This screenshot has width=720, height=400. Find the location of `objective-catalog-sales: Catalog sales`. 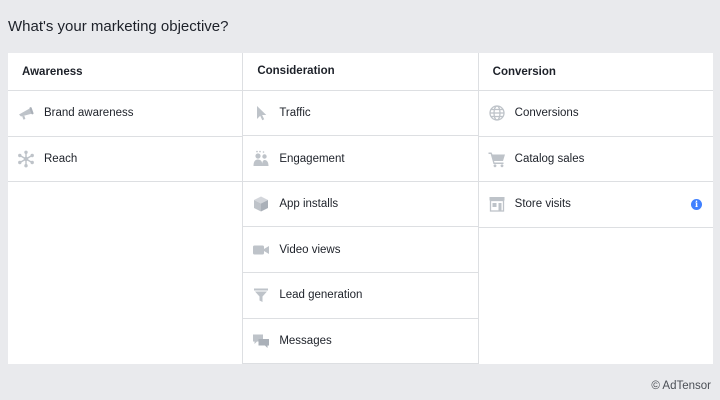

objective-catalog-sales: Catalog sales is located at coordinates (595, 160).